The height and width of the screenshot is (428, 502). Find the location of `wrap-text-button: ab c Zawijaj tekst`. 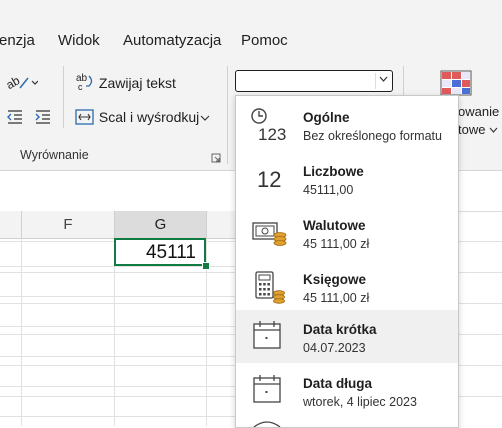

wrap-text-button: ab c Zawijaj tekst is located at coordinates (125, 82).